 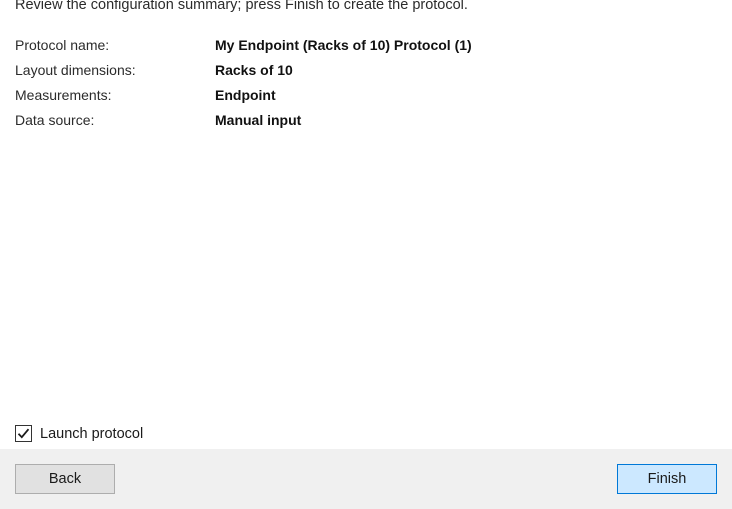 I want to click on summary-row-data-source: Data source: Manual input, so click(x=243, y=119).